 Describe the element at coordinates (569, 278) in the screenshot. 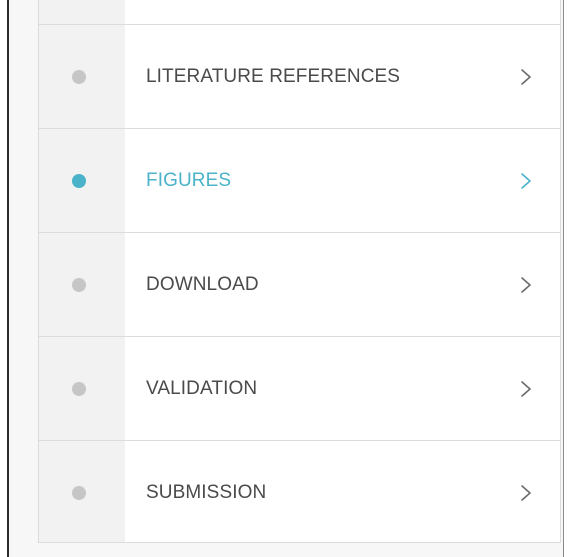

I see `window-frame-right` at that location.